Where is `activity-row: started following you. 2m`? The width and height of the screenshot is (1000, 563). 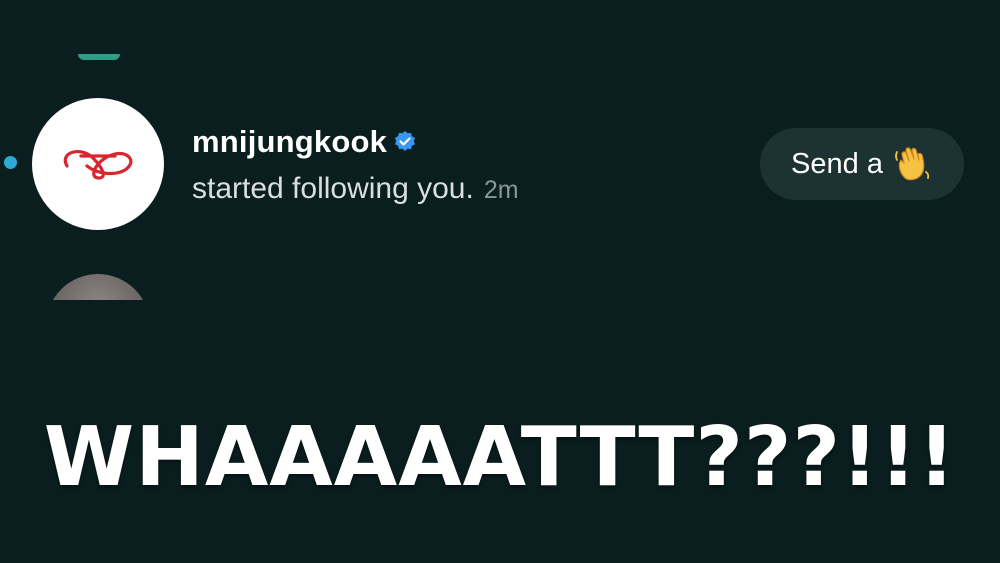 activity-row: started following you. 2m is located at coordinates (355, 189).